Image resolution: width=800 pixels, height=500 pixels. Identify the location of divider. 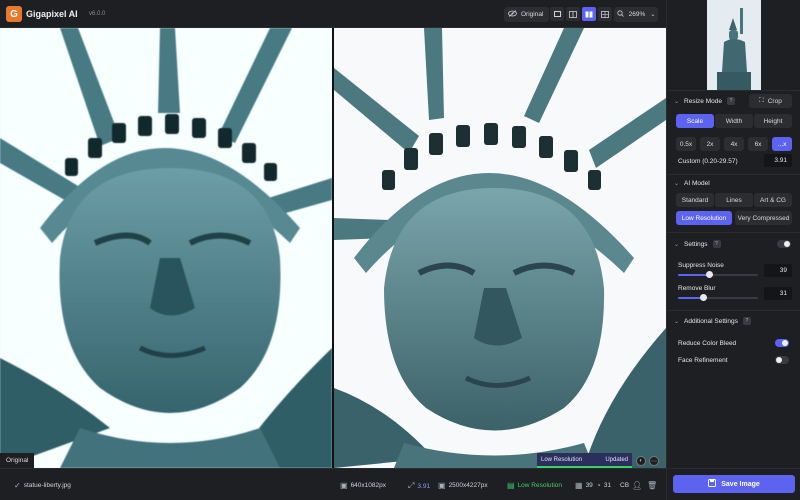
(733, 232).